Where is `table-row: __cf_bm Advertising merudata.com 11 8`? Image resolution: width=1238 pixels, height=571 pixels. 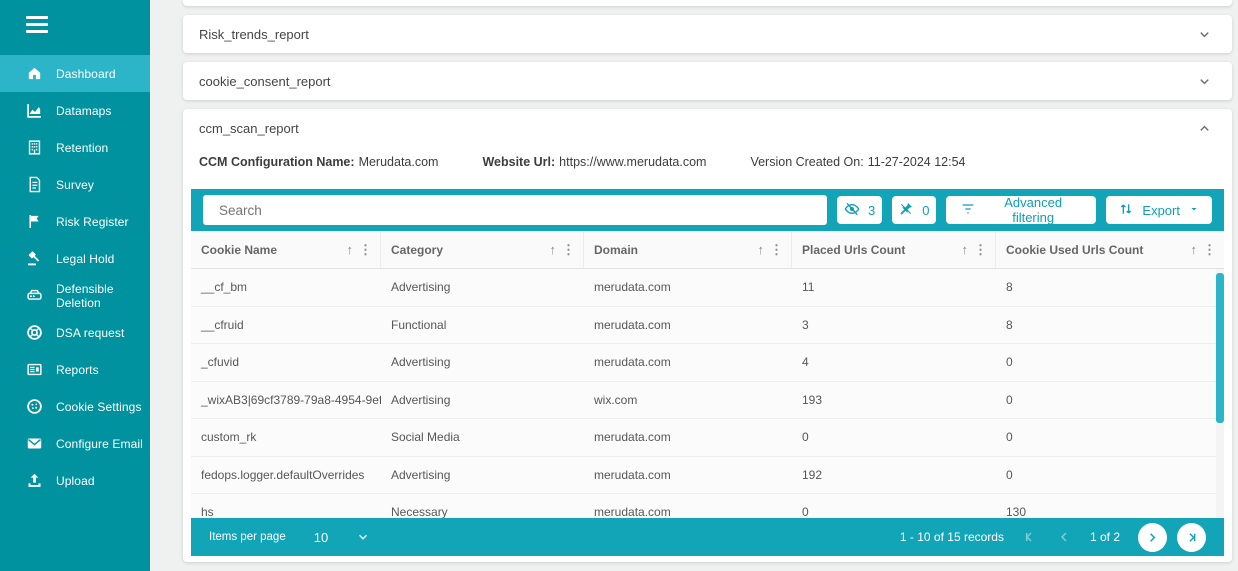 table-row: __cf_bm Advertising merudata.com 11 8 is located at coordinates (707, 288).